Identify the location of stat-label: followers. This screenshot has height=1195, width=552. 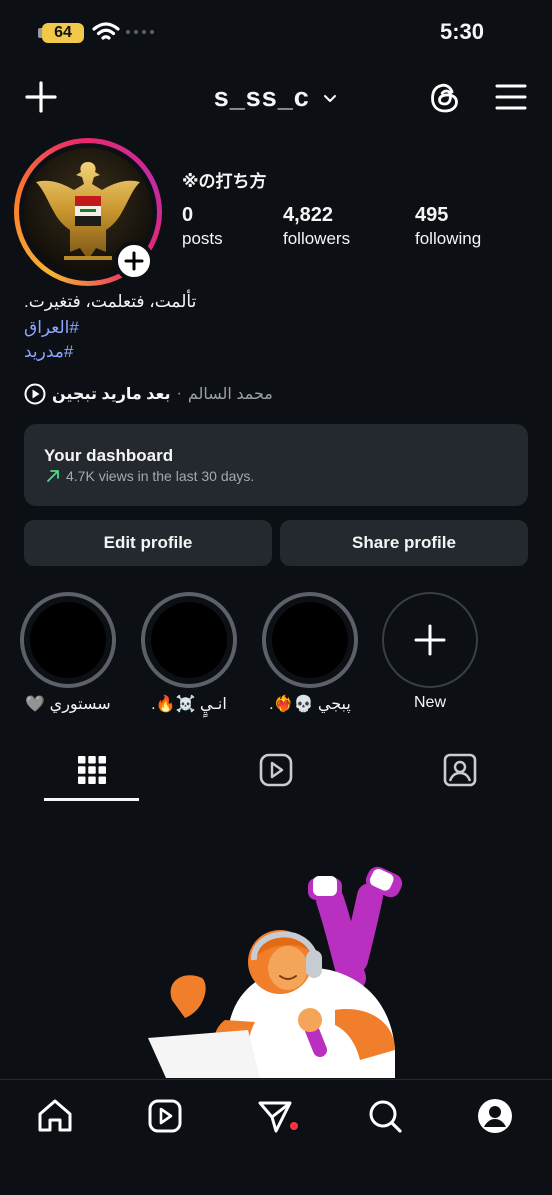
(317, 238).